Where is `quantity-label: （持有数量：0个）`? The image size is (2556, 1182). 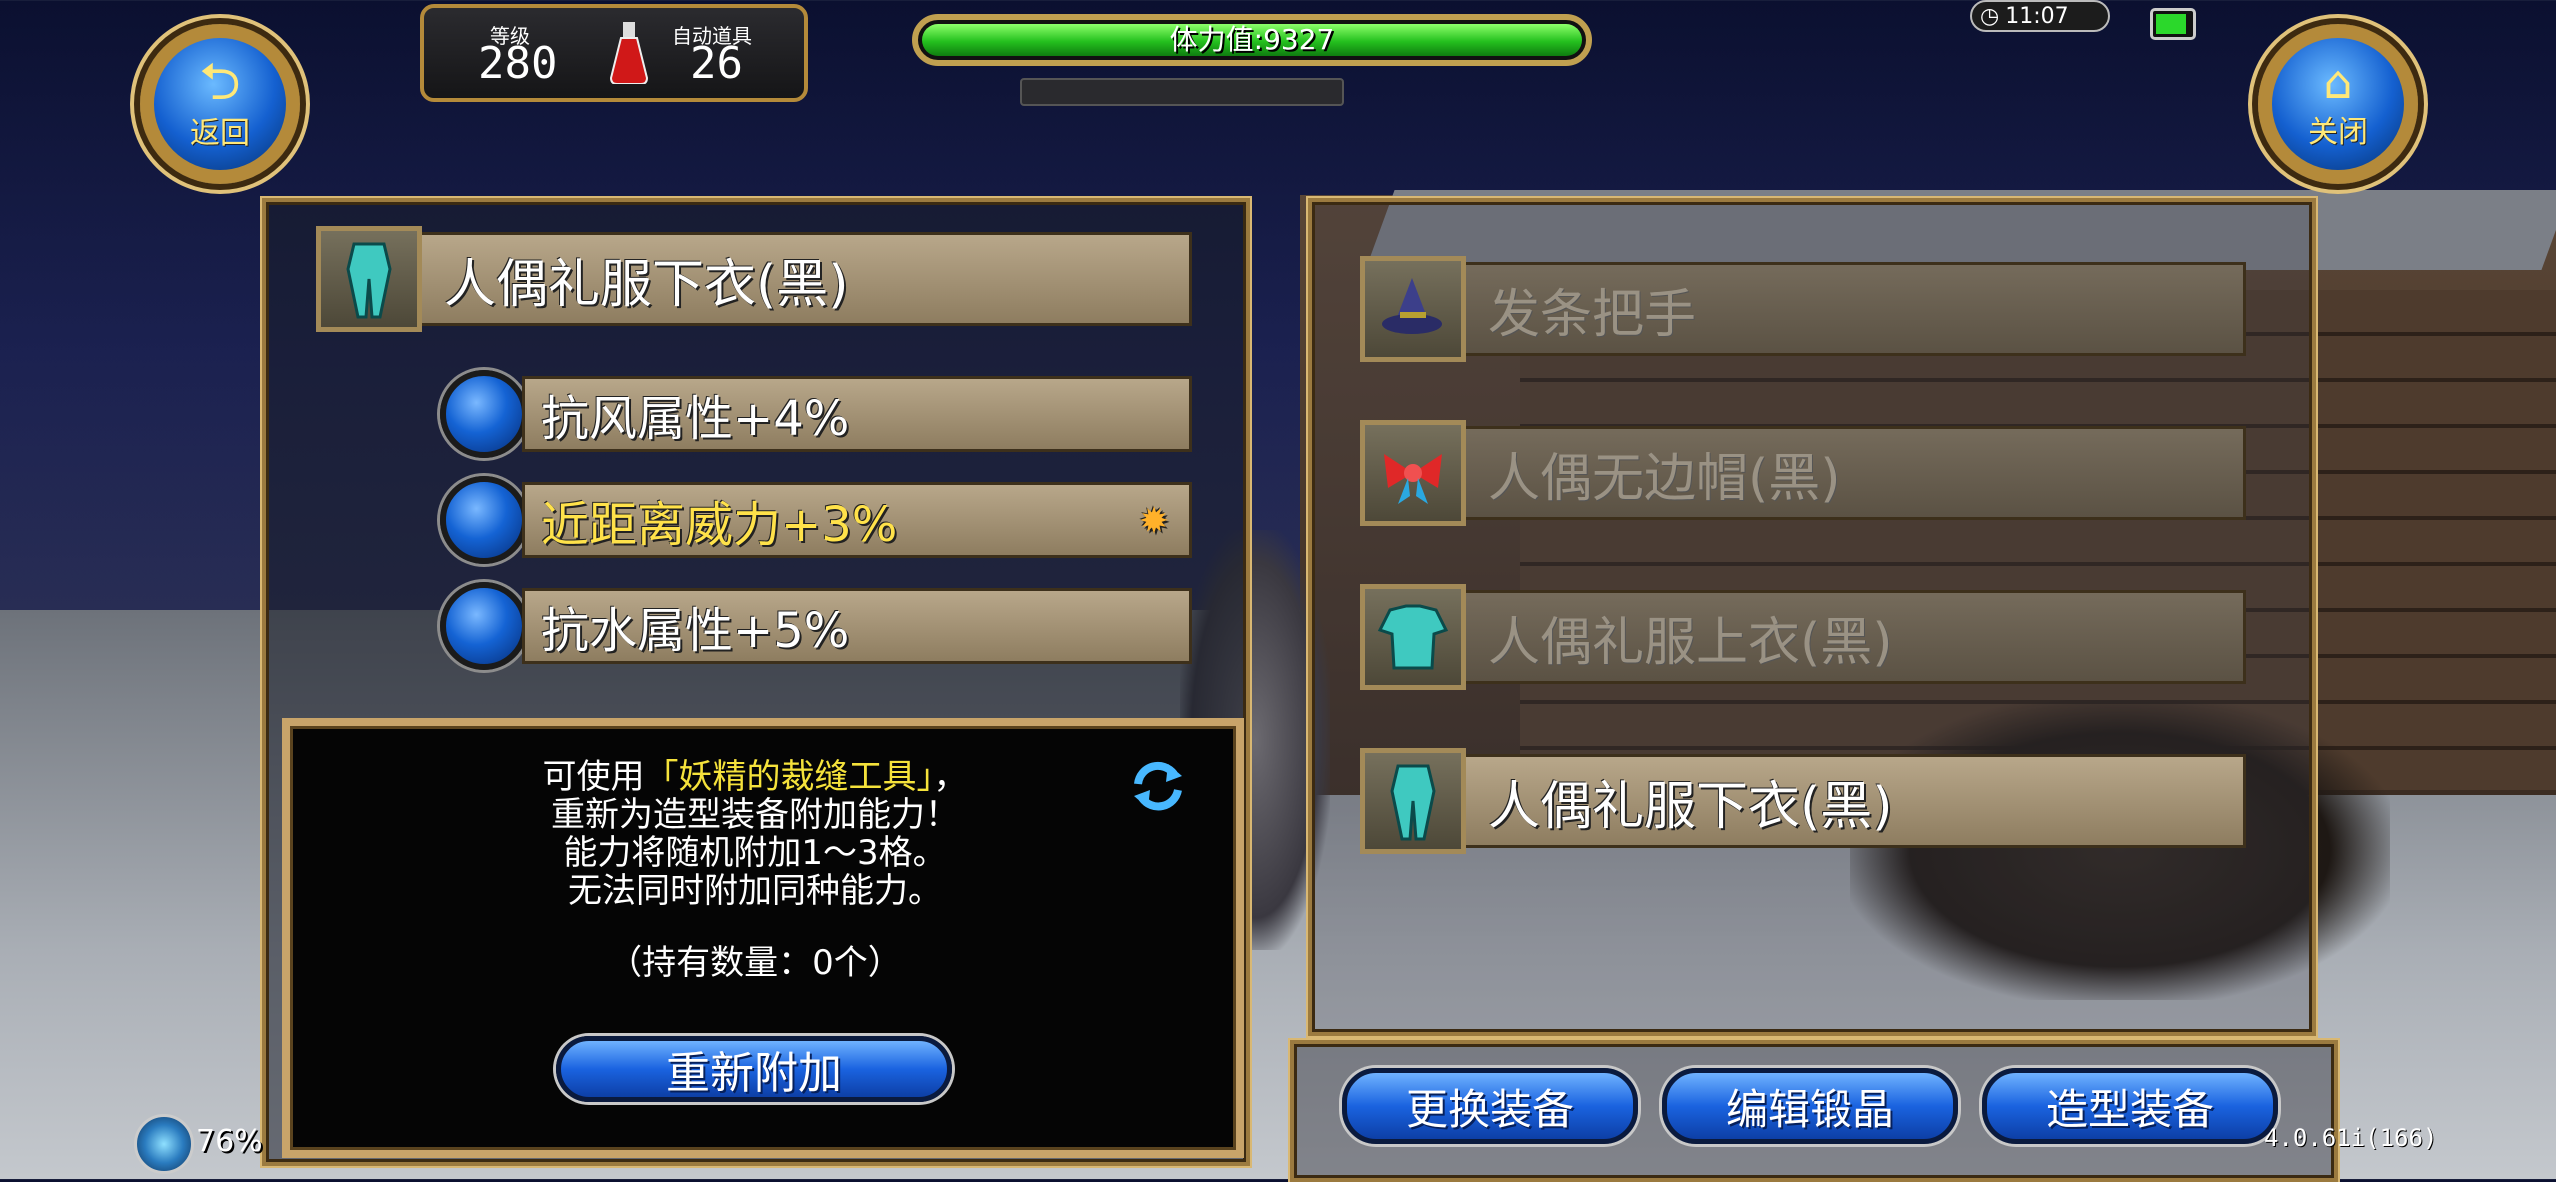
quantity-label: （持有数量：0个） is located at coordinates (755, 963).